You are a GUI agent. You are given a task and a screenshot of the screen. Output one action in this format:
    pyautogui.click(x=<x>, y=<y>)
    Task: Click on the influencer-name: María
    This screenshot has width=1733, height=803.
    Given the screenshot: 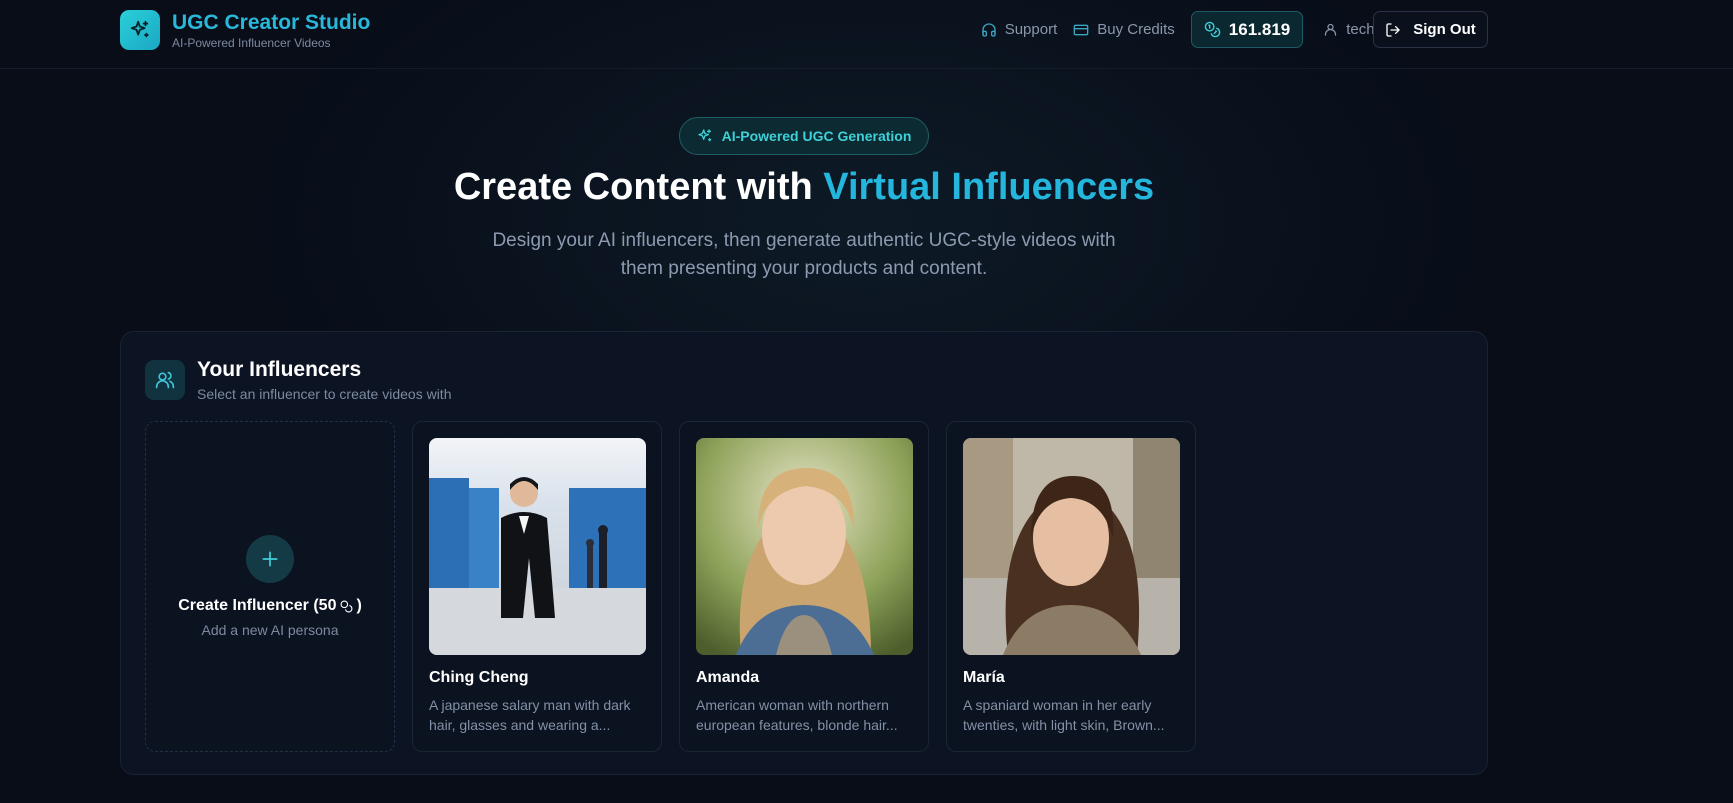 What is the action you would take?
    pyautogui.click(x=984, y=677)
    